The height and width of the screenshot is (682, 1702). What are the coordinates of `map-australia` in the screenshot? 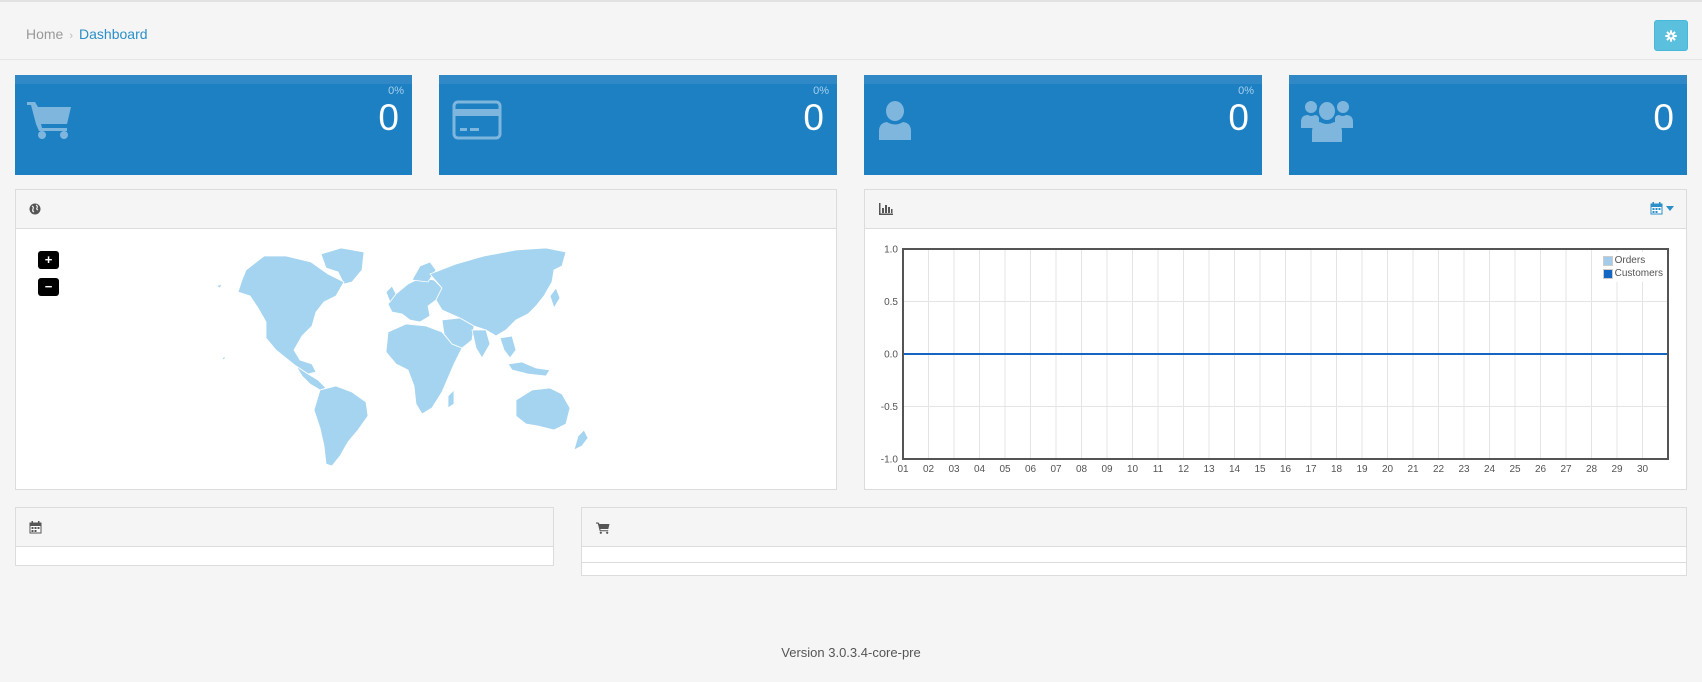 It's located at (543, 409).